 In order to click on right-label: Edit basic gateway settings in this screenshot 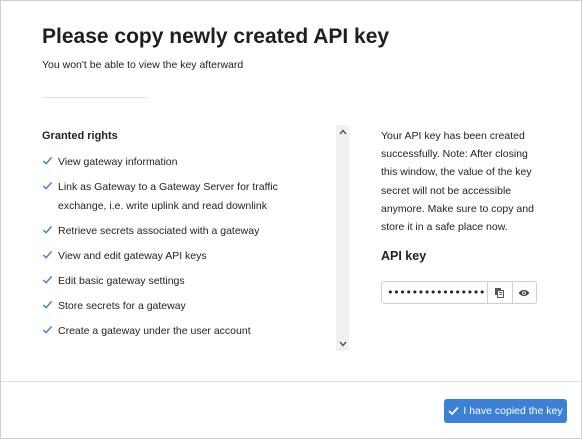, I will do `click(121, 281)`.